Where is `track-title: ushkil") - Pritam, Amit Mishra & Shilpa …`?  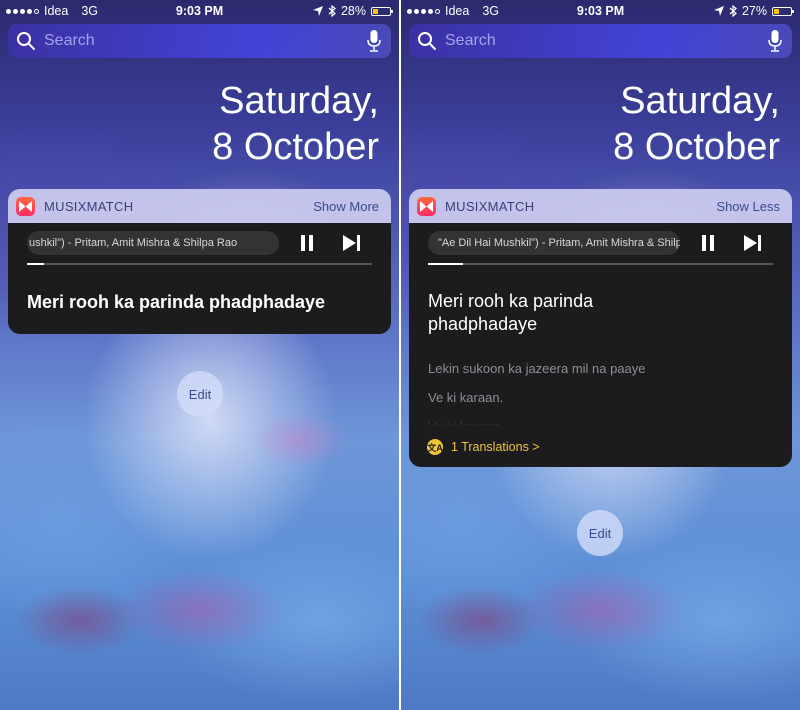 track-title: ushkil") - Pritam, Amit Mishra & Shilpa … is located at coordinates (153, 243).